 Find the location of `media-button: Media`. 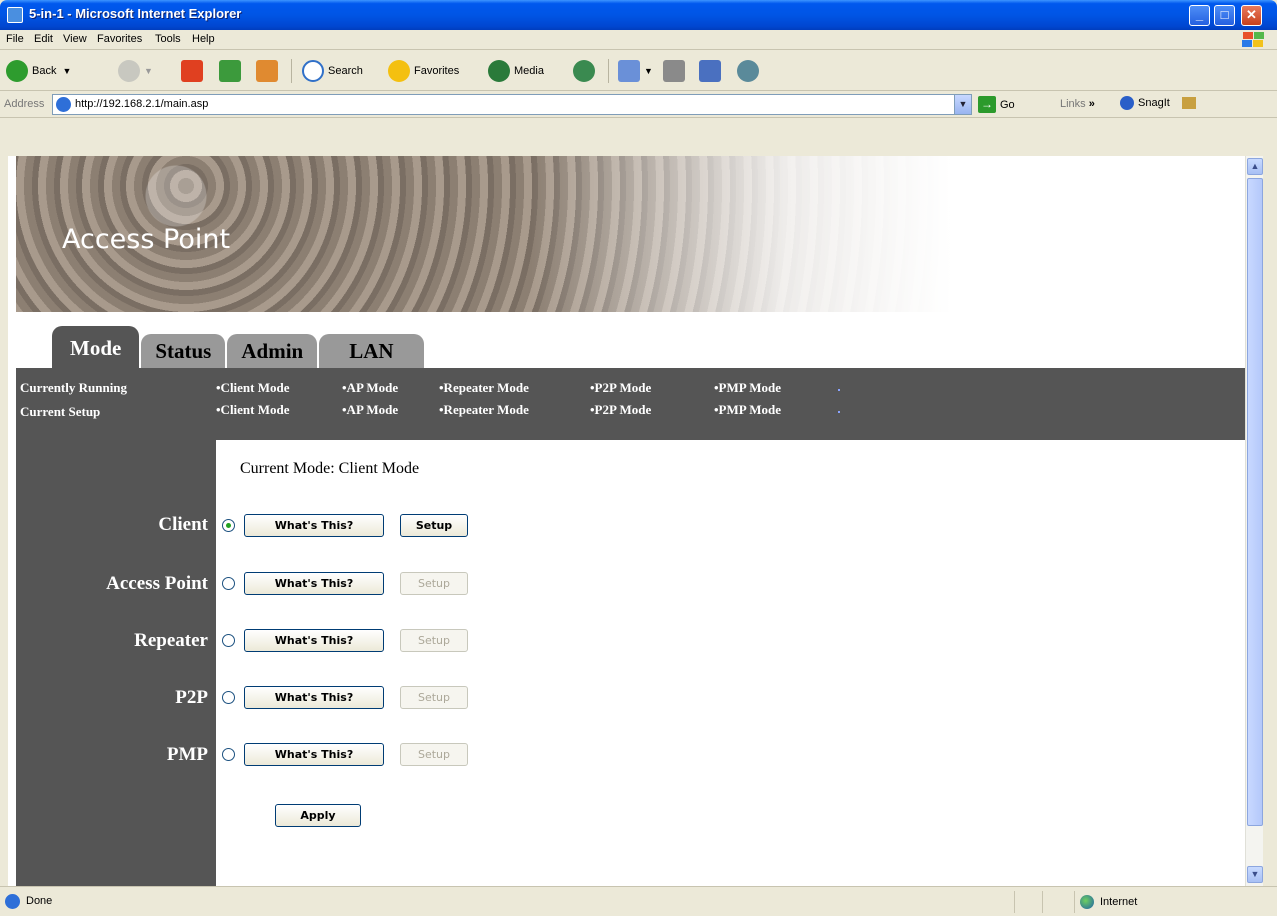

media-button: Media is located at coordinates (516, 71).